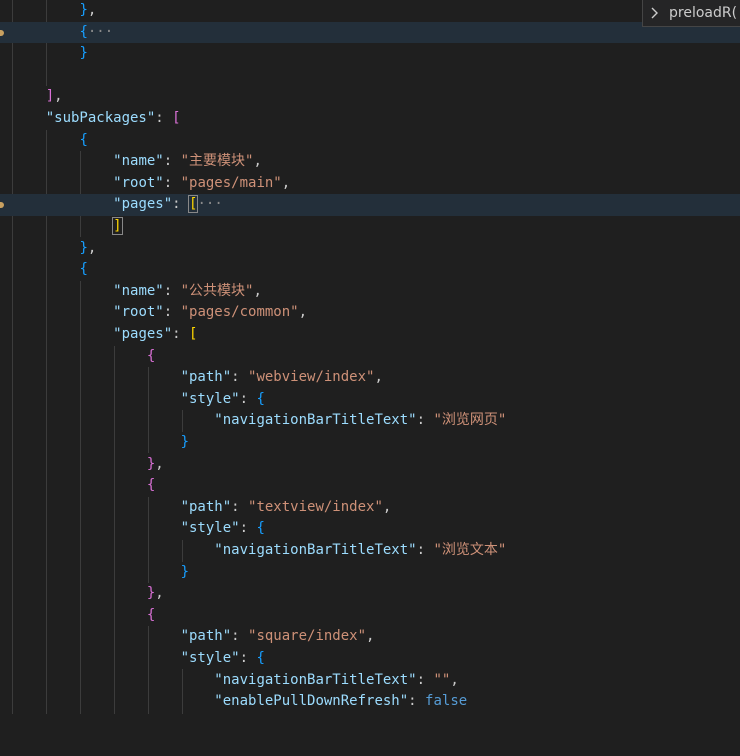 The height and width of the screenshot is (756, 740). I want to click on code-line: "enablePullDownRefresh": false, so click(370, 702).